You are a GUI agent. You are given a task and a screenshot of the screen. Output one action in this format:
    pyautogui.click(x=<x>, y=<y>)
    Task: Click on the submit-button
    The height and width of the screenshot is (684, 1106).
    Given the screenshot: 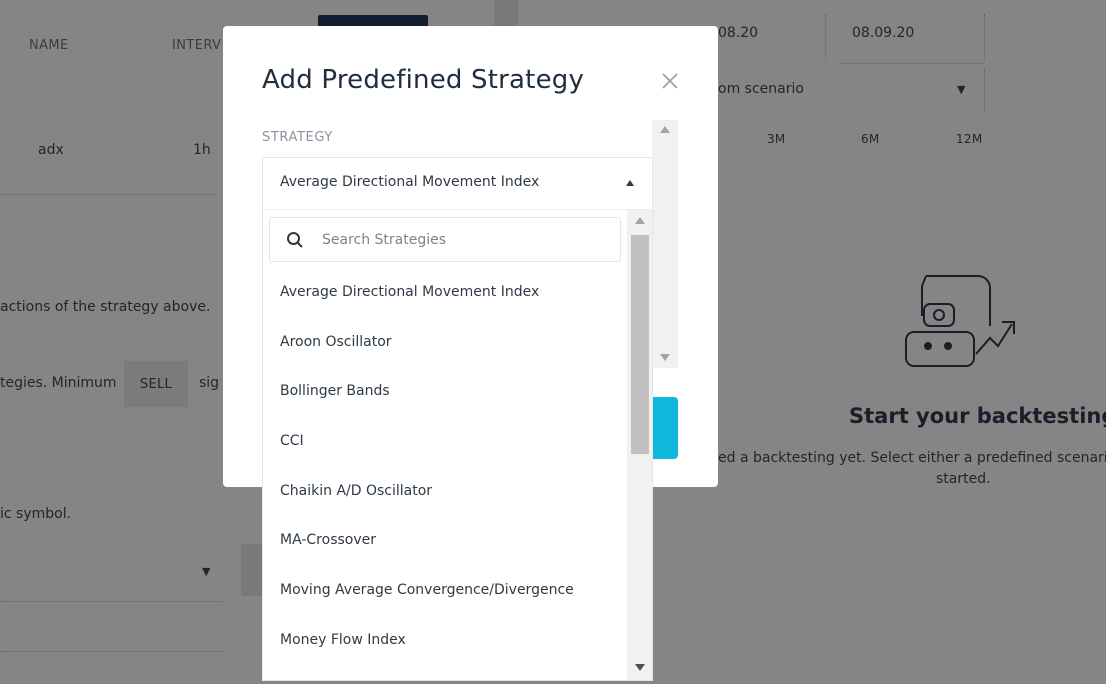 What is the action you would take?
    pyautogui.click(x=665, y=428)
    